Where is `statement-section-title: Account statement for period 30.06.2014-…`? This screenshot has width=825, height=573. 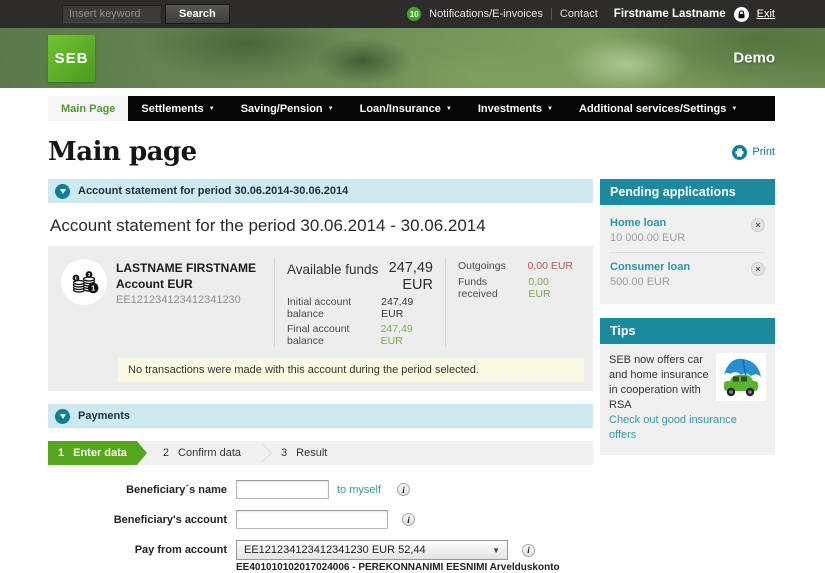 statement-section-title: Account statement for period 30.06.2014-… is located at coordinates (213, 191).